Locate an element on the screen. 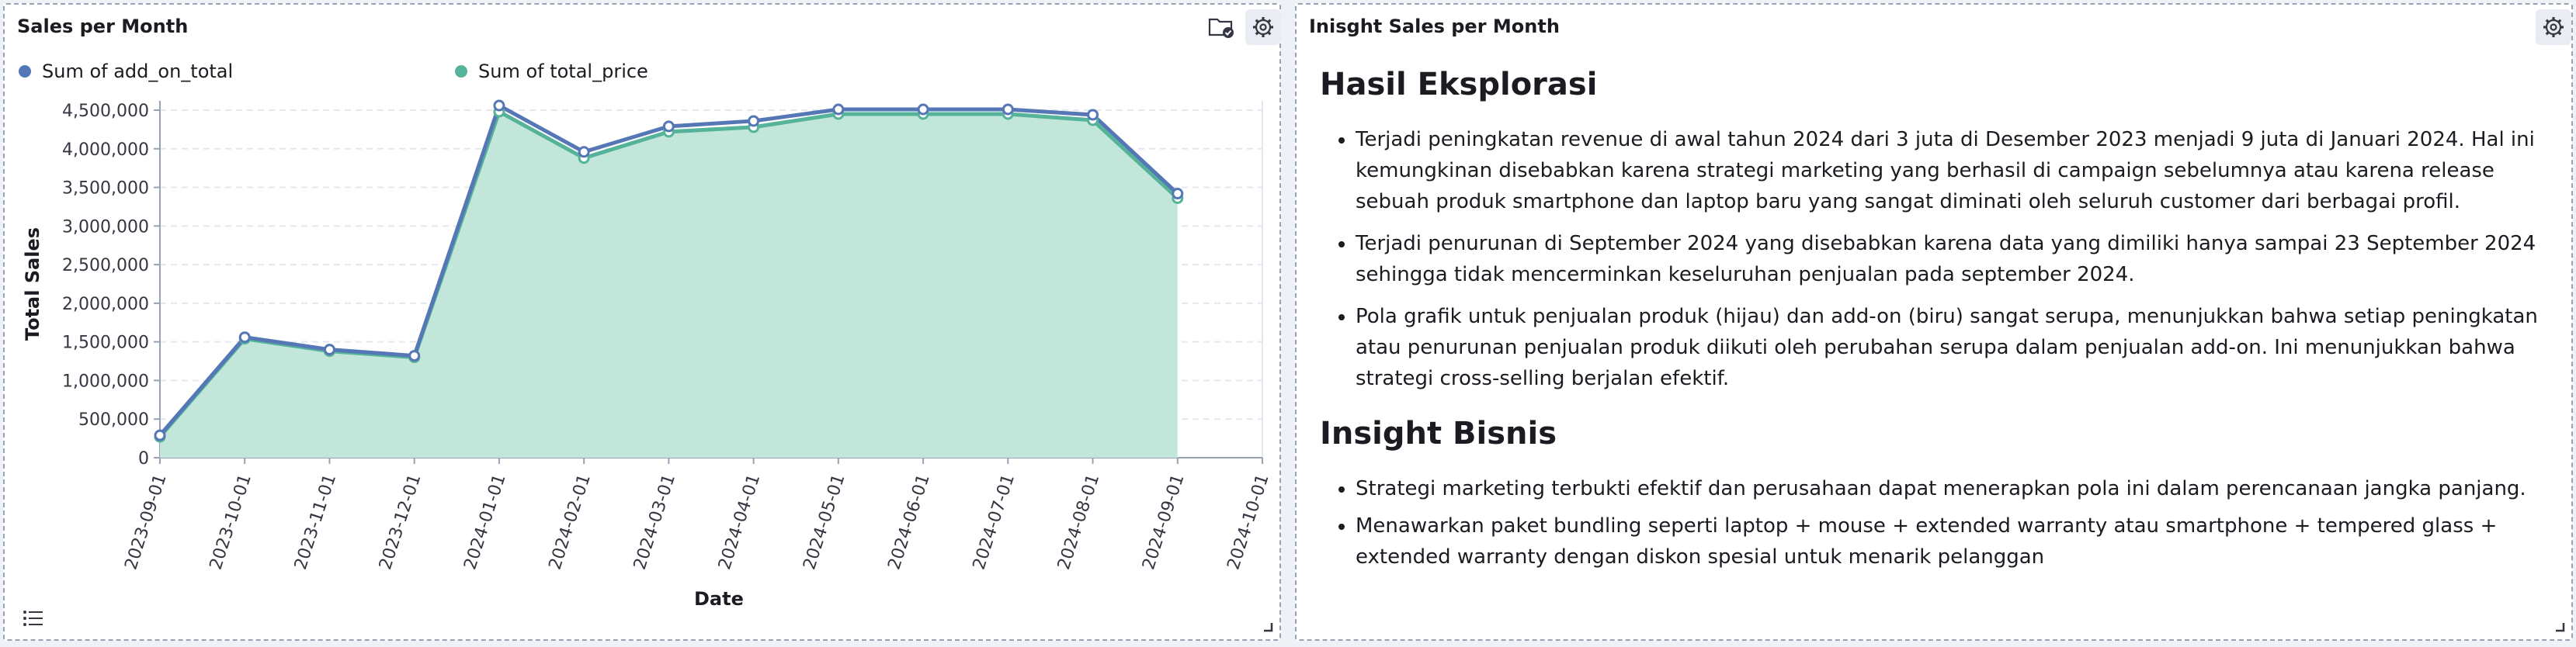  x-tick-label: 2024-06-01 is located at coordinates (908, 522).